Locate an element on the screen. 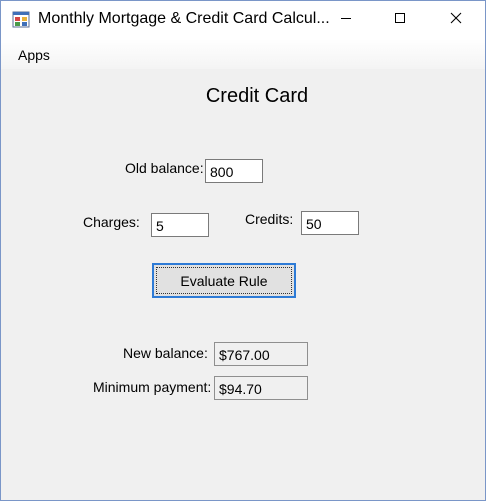 The height and width of the screenshot is (501, 486). charges-input is located at coordinates (180, 225).